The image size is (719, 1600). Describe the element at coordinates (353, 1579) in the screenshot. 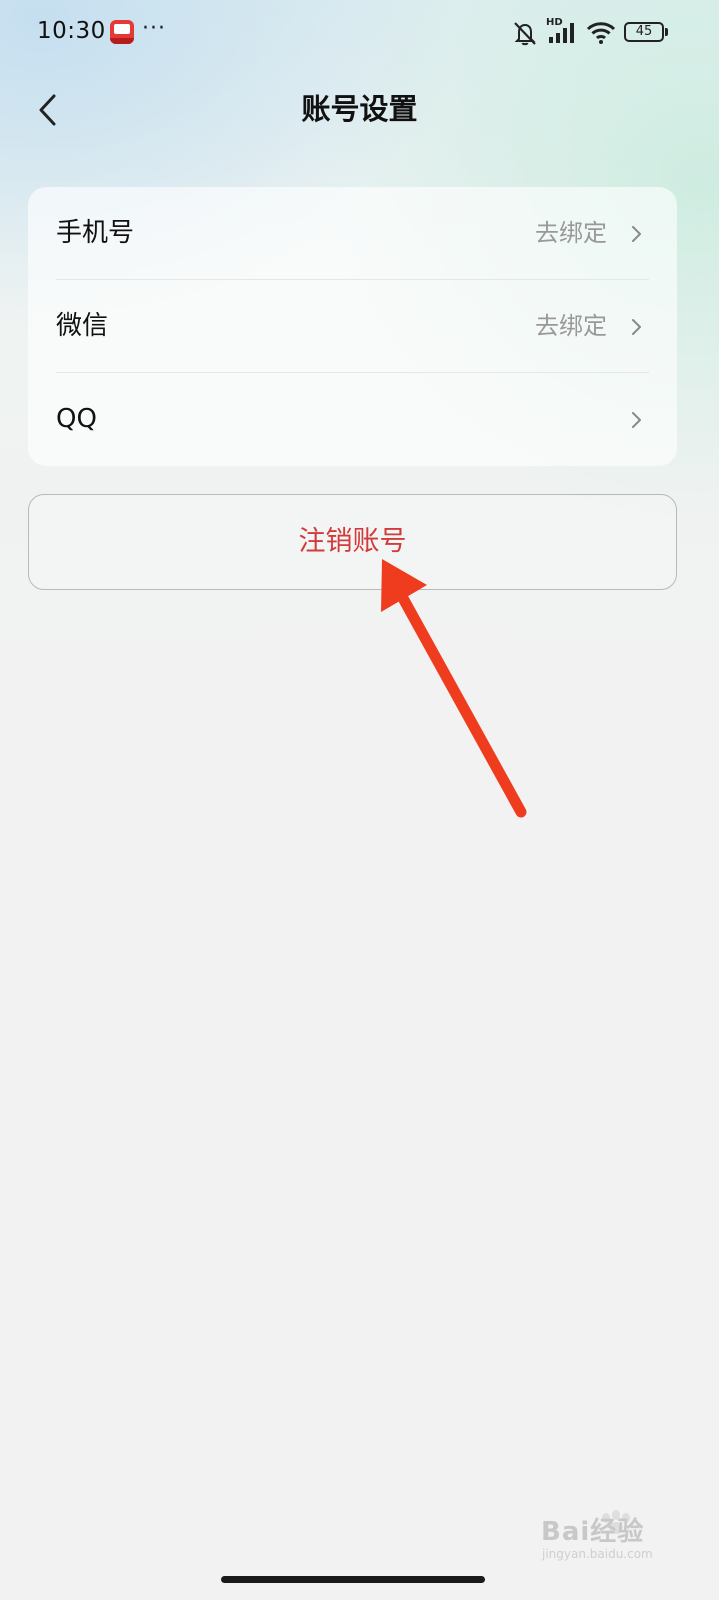

I see `home-indicator` at that location.